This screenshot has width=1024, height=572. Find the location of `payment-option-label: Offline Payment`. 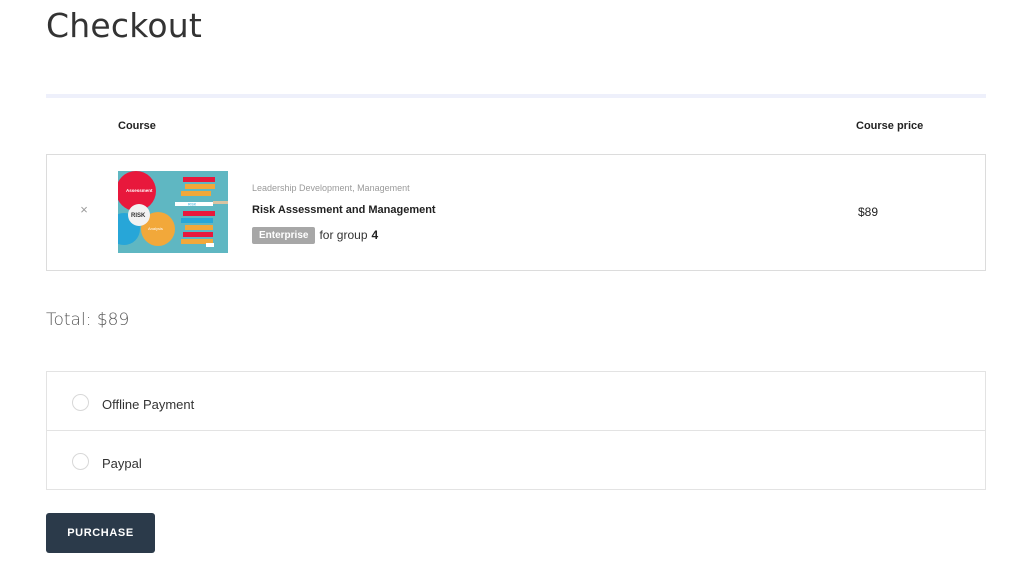

payment-option-label: Offline Payment is located at coordinates (148, 404).